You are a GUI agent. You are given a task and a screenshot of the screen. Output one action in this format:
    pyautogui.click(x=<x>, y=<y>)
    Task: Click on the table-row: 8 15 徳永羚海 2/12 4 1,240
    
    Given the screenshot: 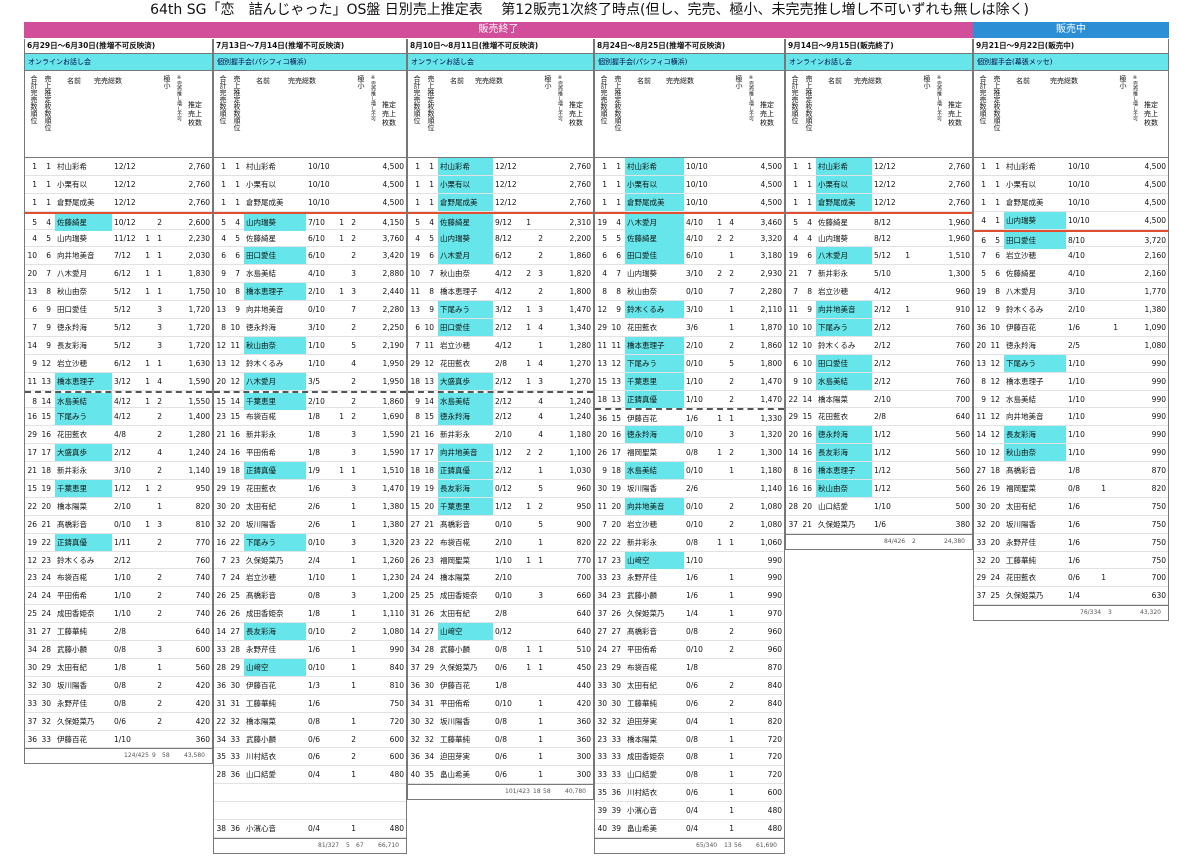 What is the action you would take?
    pyautogui.click(x=500, y=417)
    